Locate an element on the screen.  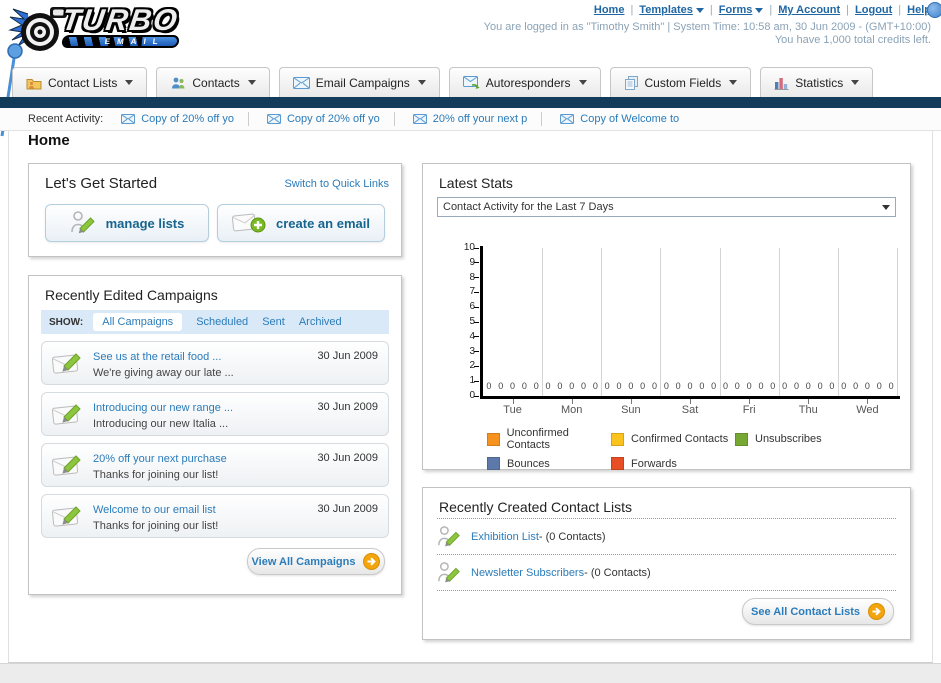
legend-item: Unconfirmed Contacts is located at coordinates (549, 439).